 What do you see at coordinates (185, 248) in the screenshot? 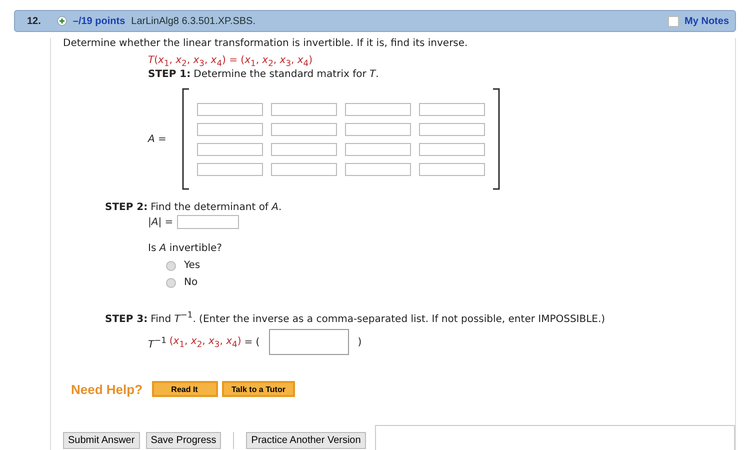
I see `invertible-question: Is A invertible?` at bounding box center [185, 248].